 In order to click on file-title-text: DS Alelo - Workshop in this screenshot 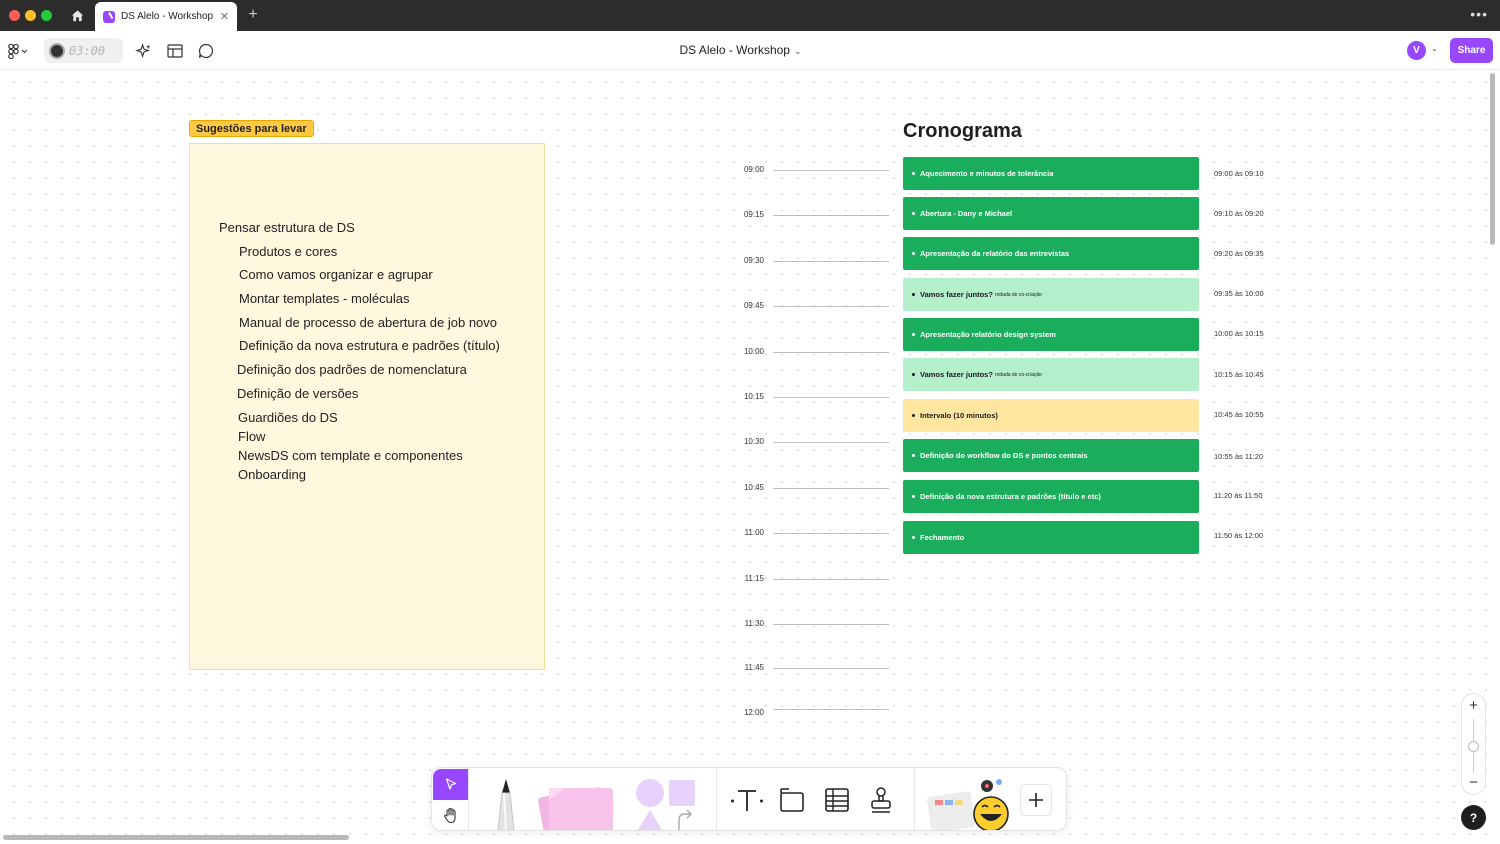, I will do `click(734, 50)`.